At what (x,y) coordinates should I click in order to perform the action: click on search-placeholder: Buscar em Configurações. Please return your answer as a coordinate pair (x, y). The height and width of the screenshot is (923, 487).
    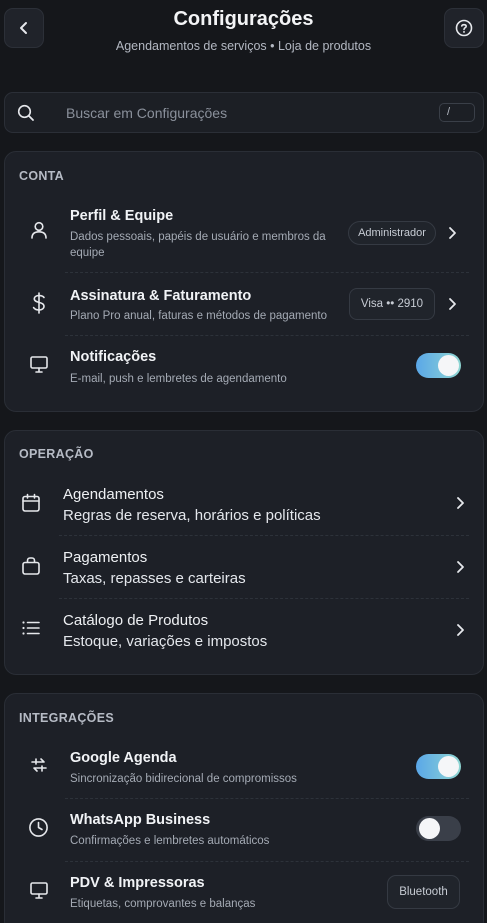
    Looking at the image, I should click on (147, 113).